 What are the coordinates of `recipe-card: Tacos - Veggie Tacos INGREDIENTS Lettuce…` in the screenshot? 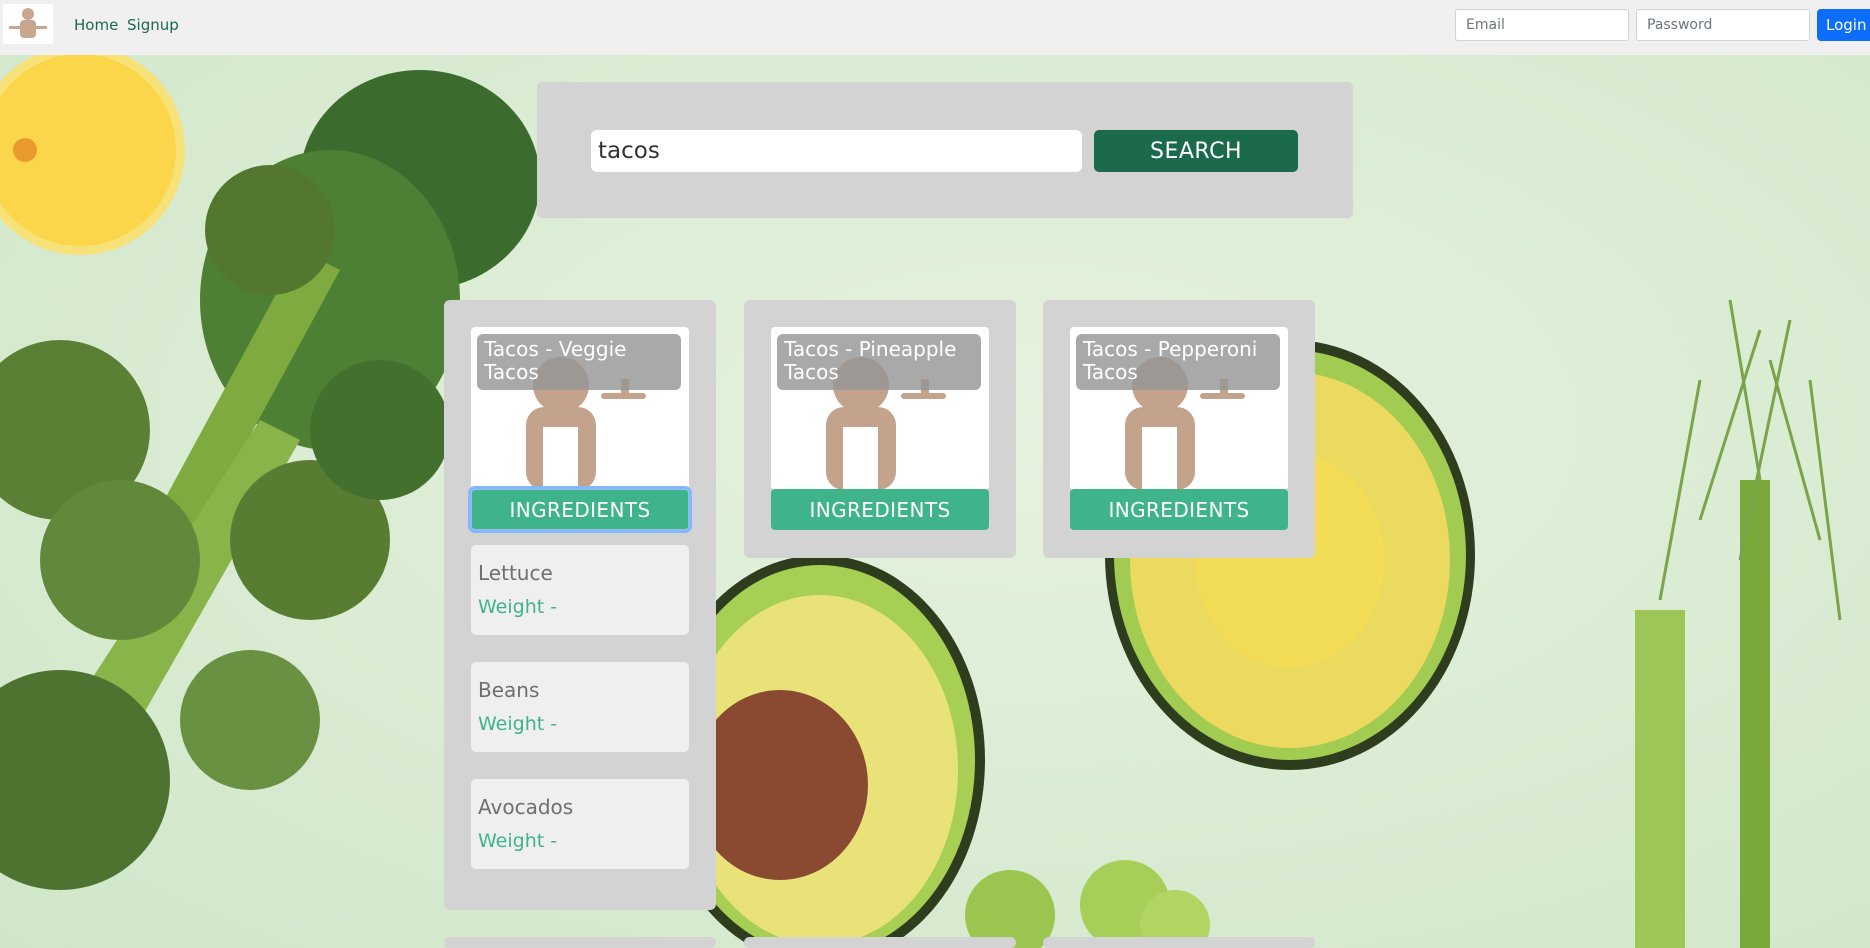 It's located at (580, 605).